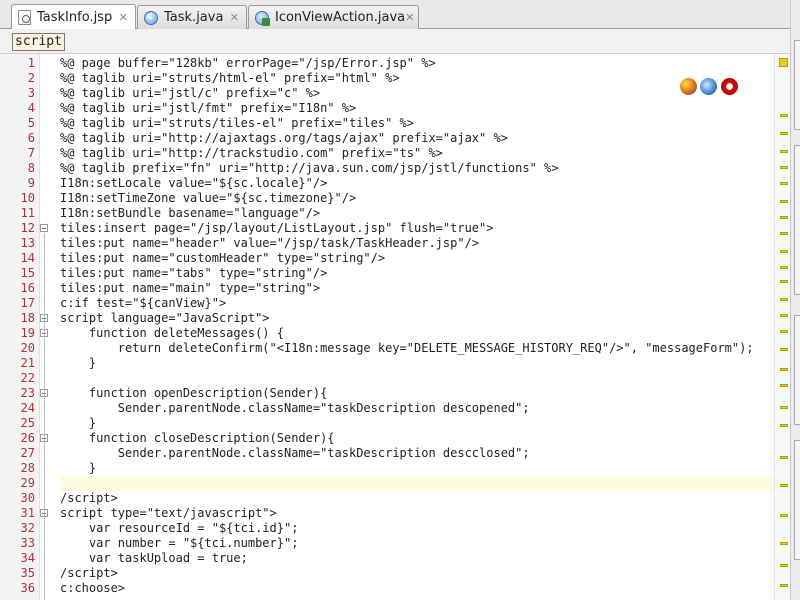 This screenshot has height=600, width=800. I want to click on firefox-icon, so click(688, 86).